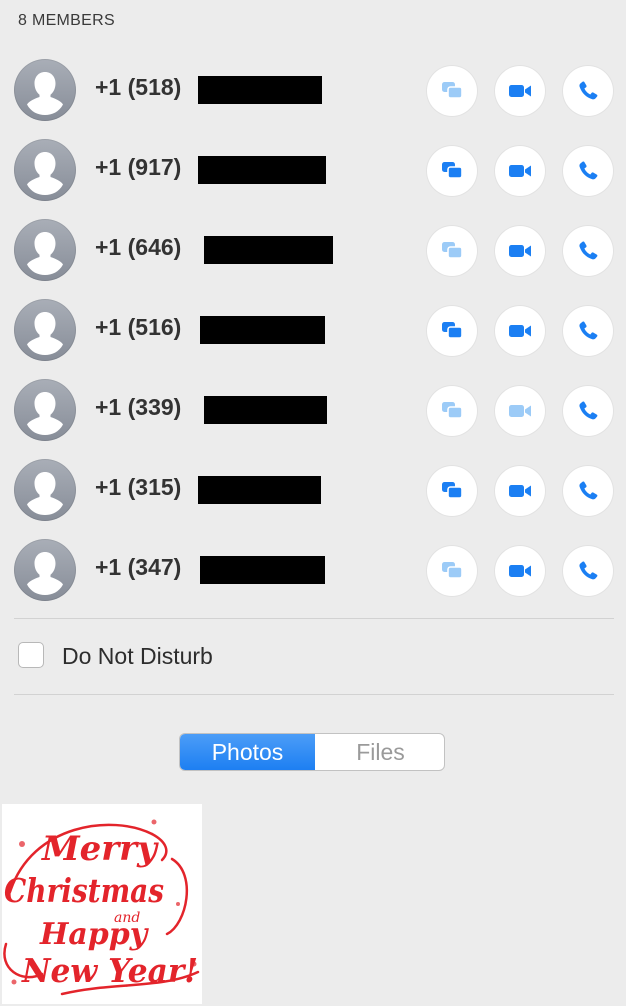 The width and height of the screenshot is (626, 1006). I want to click on greeting-text-christmas: Christmas, so click(84, 890).